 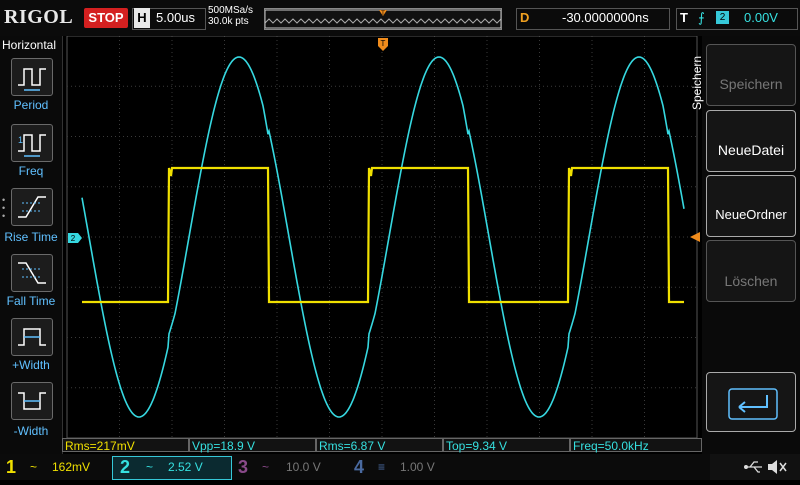 I want to click on negative-width-label: -Width, so click(x=31, y=431).